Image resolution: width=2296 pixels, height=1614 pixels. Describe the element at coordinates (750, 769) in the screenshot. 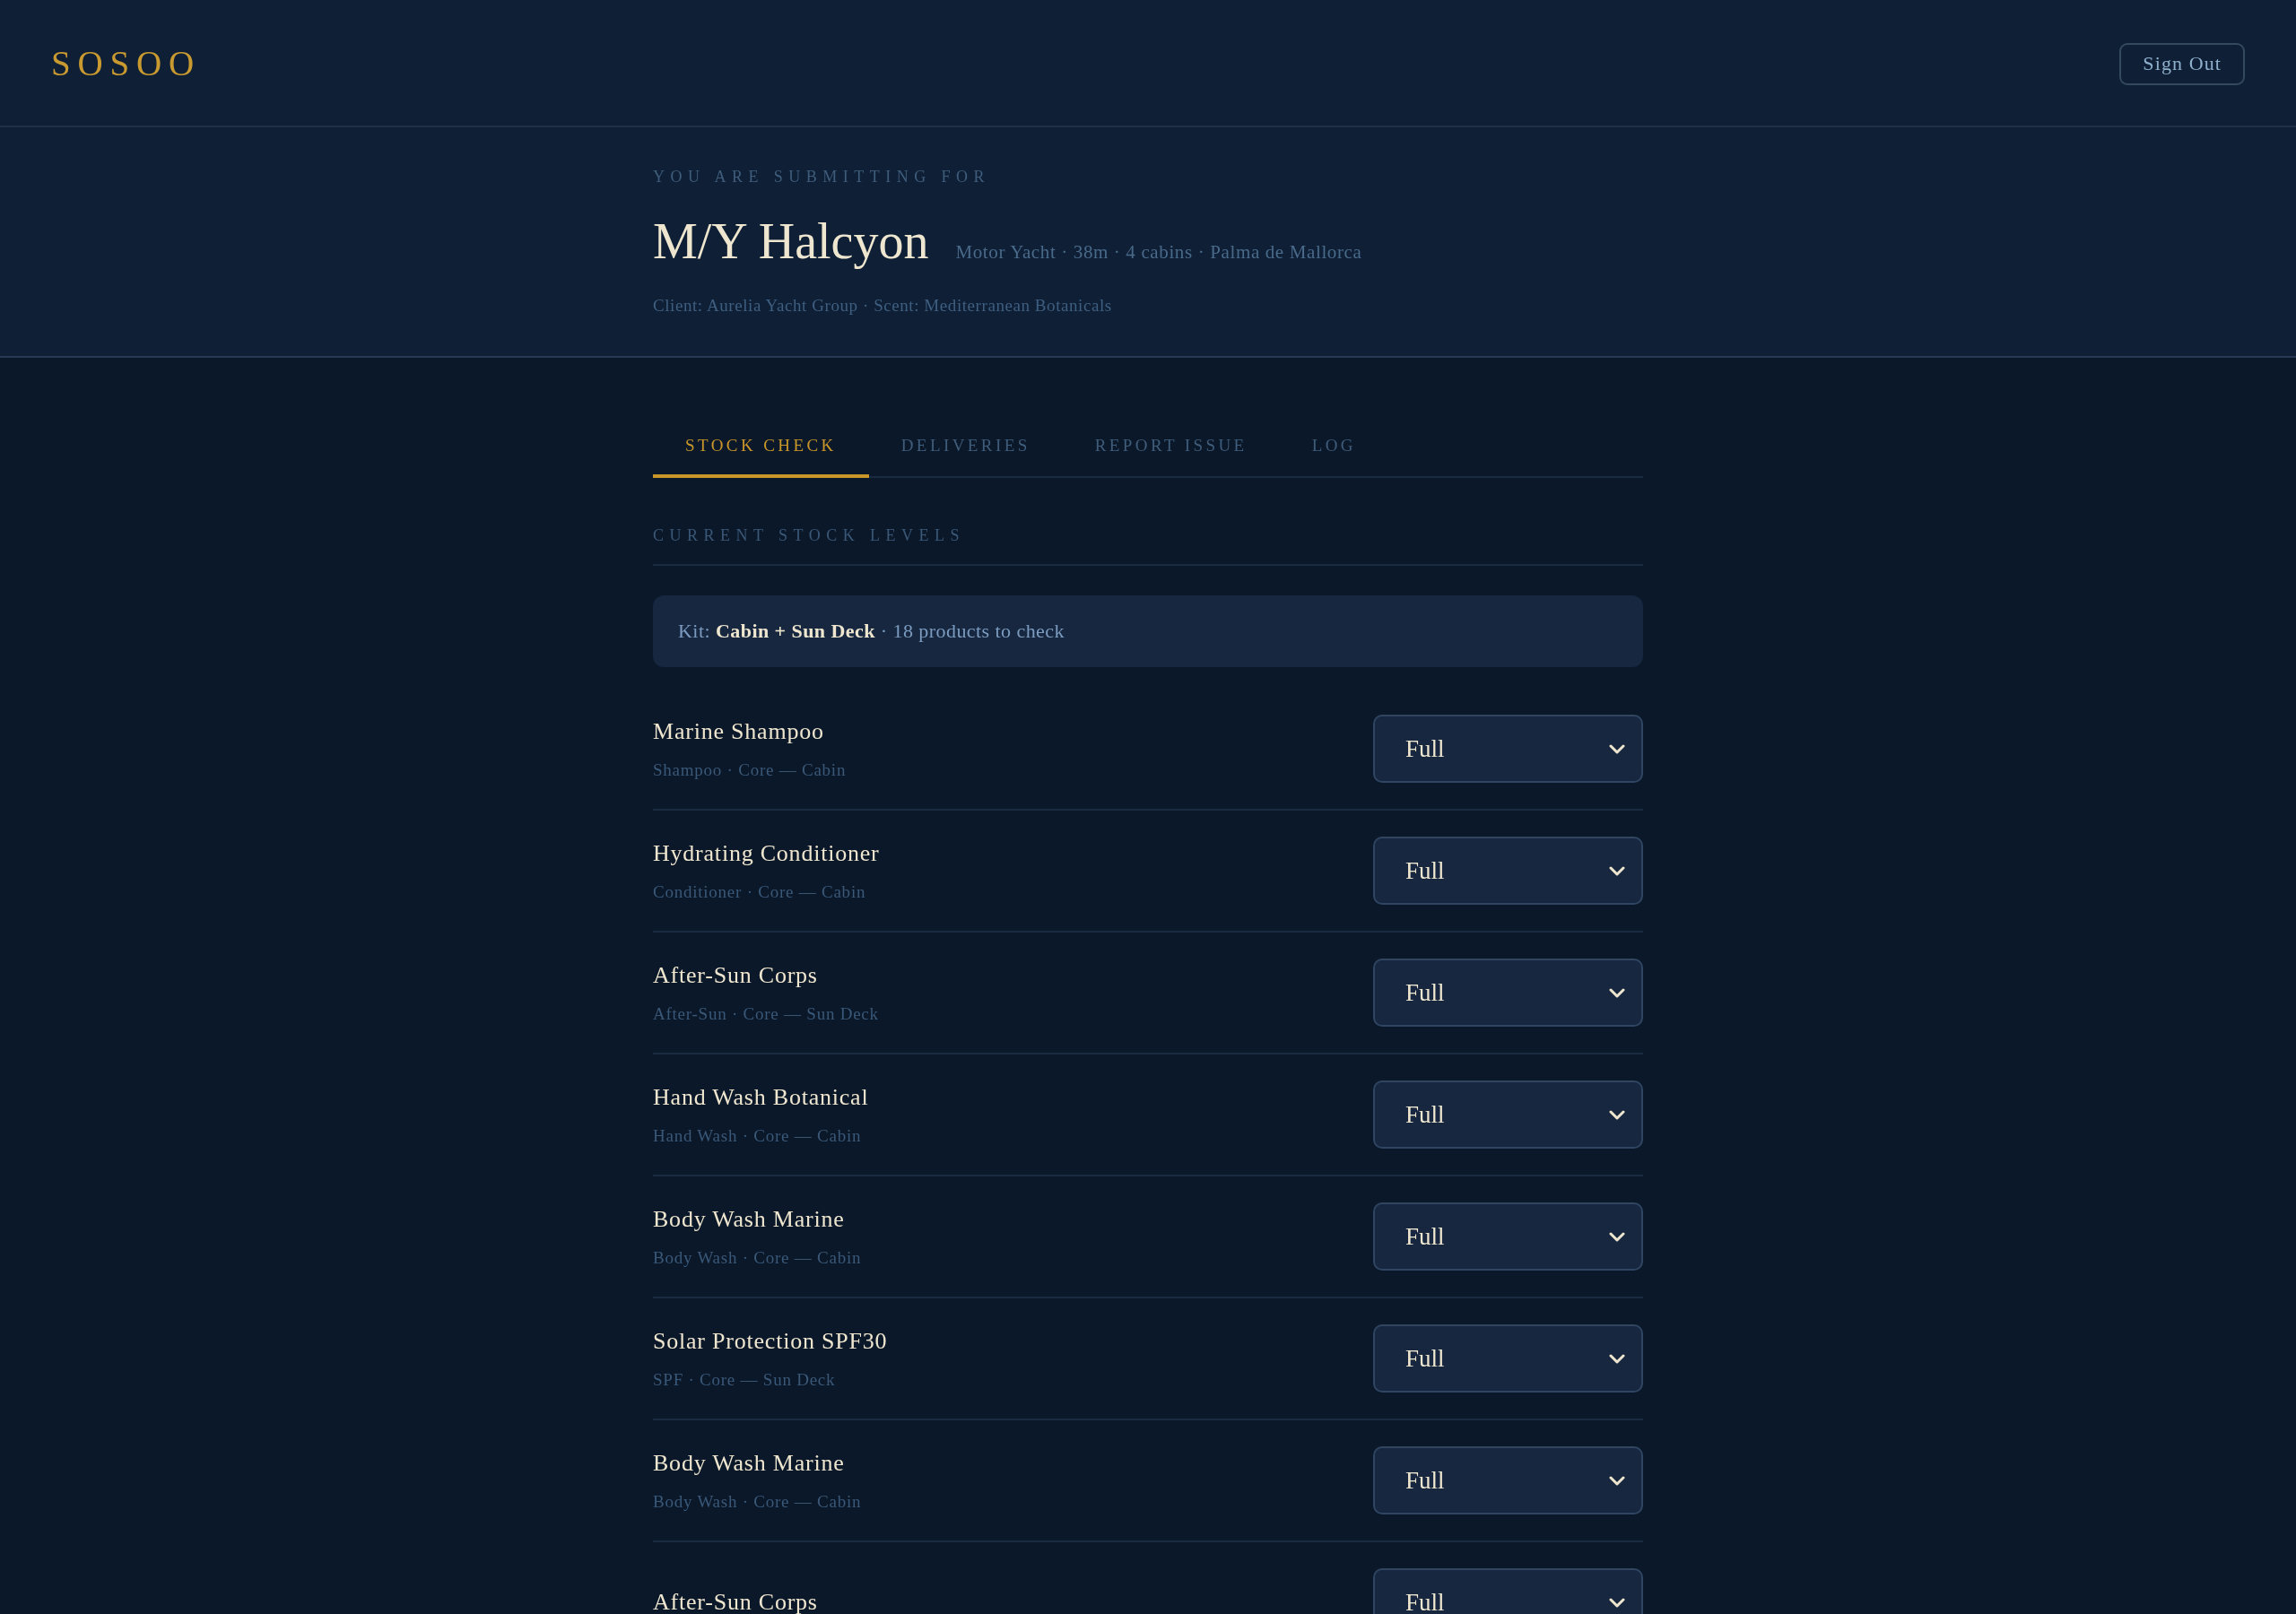

I see `product-details: Shampoo · Core — Cabin` at that location.